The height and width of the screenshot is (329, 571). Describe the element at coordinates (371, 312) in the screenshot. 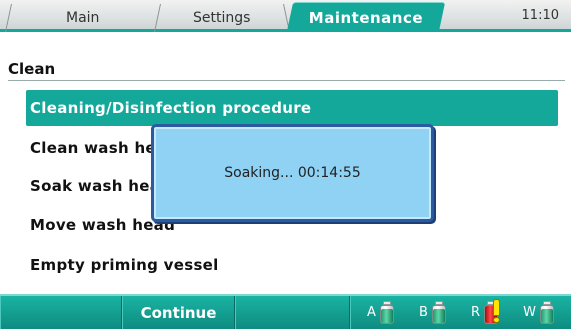

I see `bottle-a-label: A` at that location.